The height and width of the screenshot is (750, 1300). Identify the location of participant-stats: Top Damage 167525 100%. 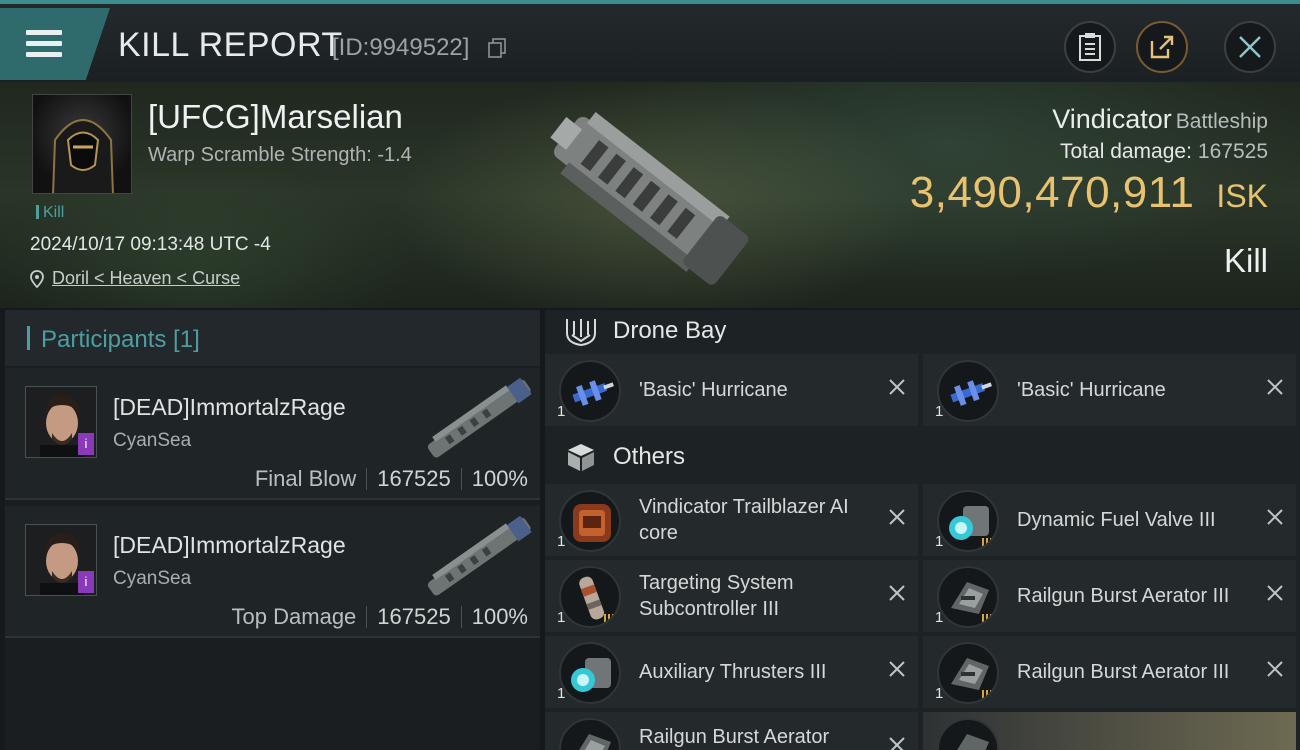
(380, 617).